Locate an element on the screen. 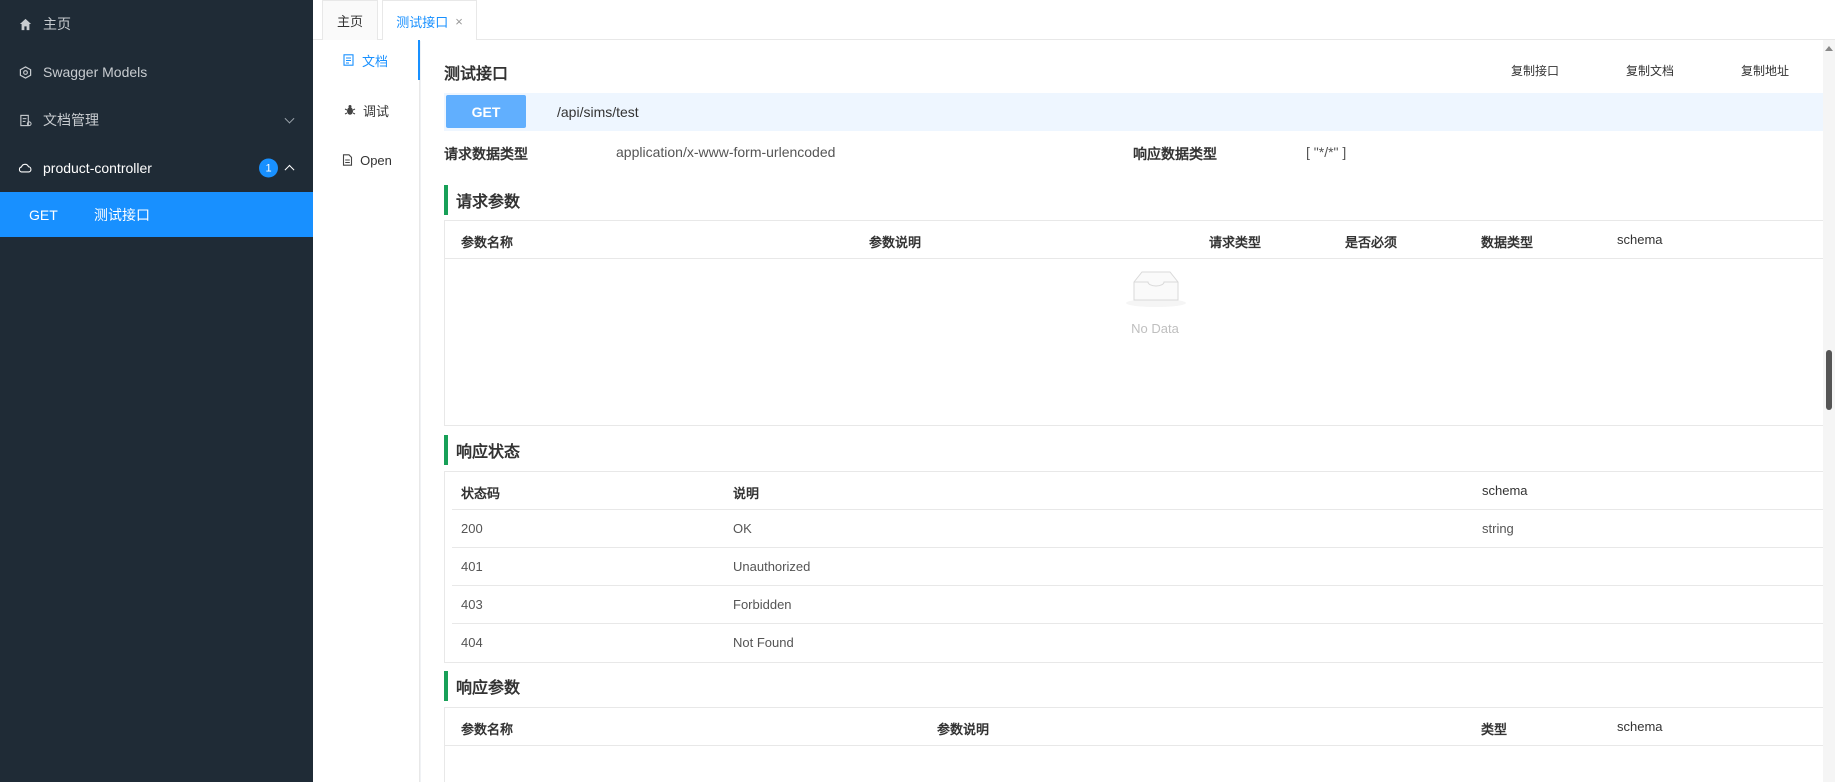 This screenshot has width=1835, height=782. doc-inner-nav: 文档 调试 Open is located at coordinates (366, 411).